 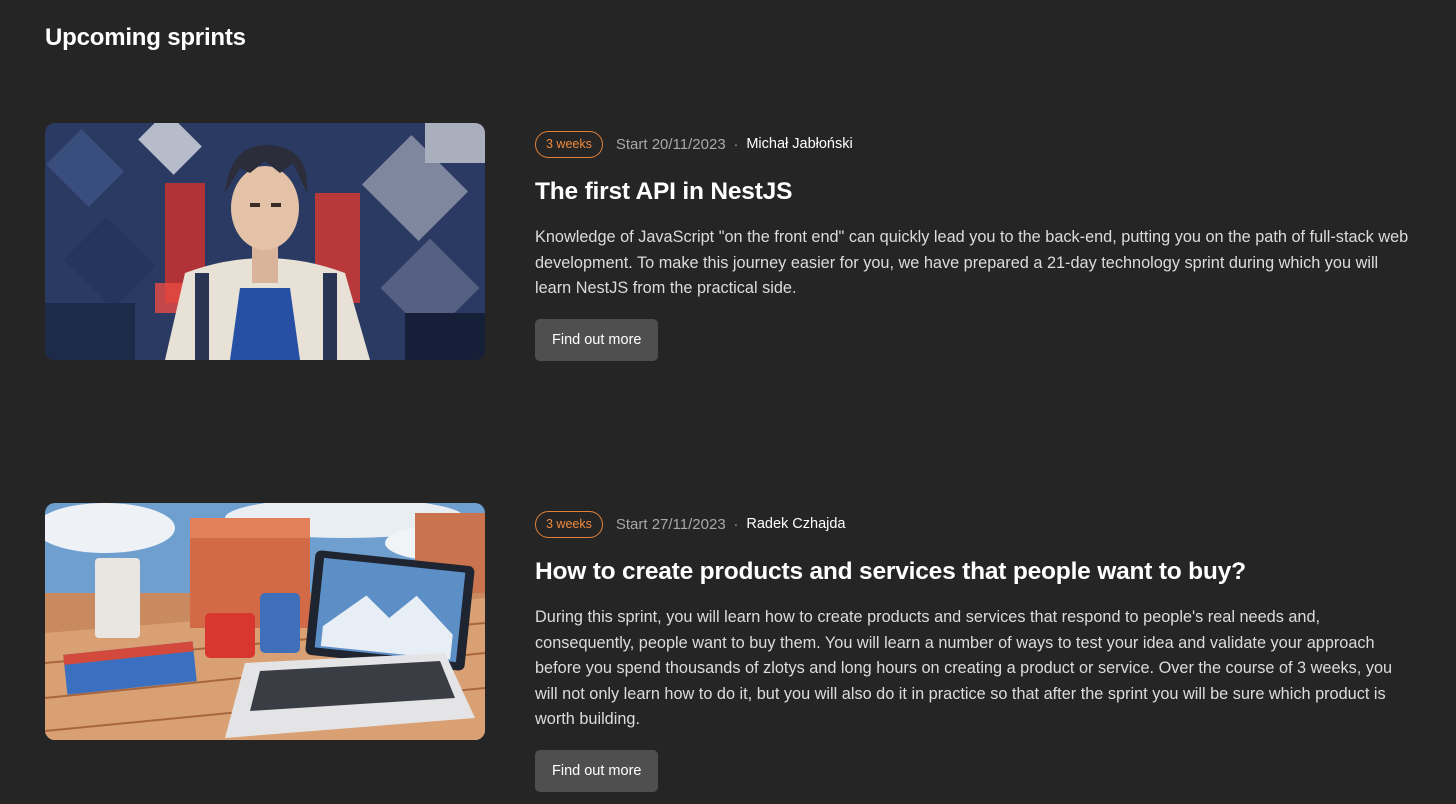 I want to click on start-date: Start 20/11/2023, so click(x=670, y=144).